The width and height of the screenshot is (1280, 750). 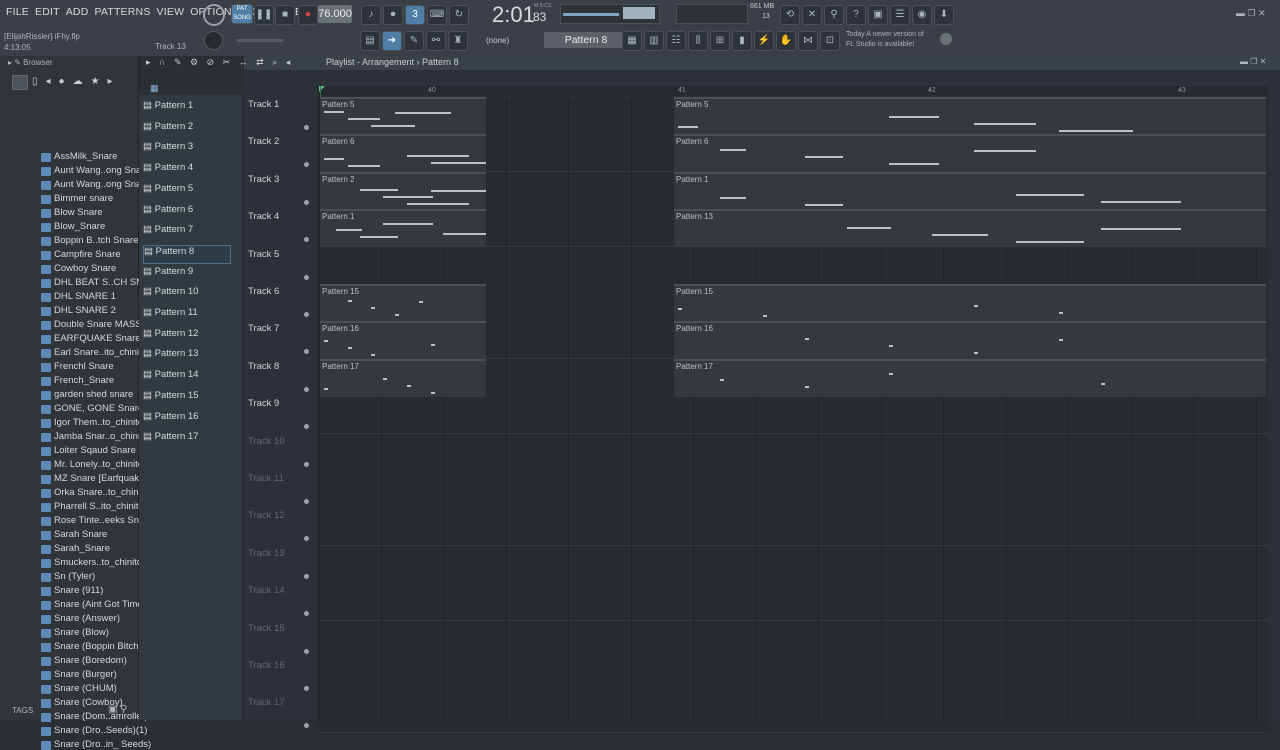 What do you see at coordinates (122, 20) in the screenshot?
I see `menu-patterns: PATTERNS` at bounding box center [122, 20].